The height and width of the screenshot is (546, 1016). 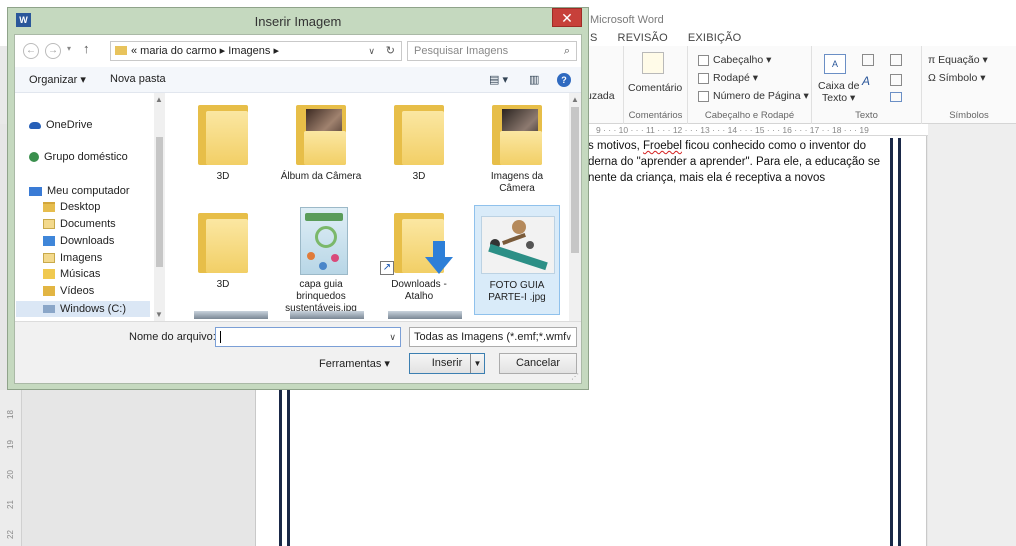 What do you see at coordinates (643, 38) in the screenshot?
I see `tab-revisao: REVISÃO` at bounding box center [643, 38].